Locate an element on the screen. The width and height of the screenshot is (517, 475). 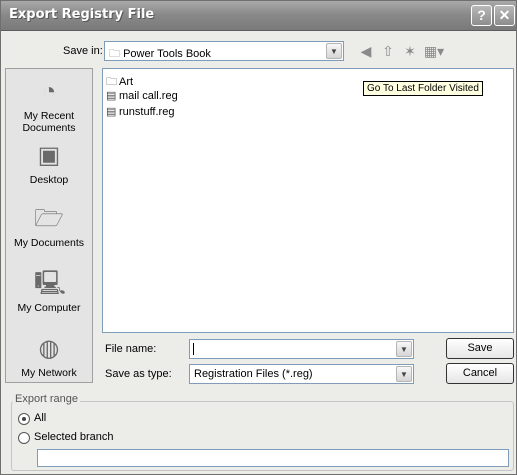
radio-selected-branch is located at coordinates (24, 438).